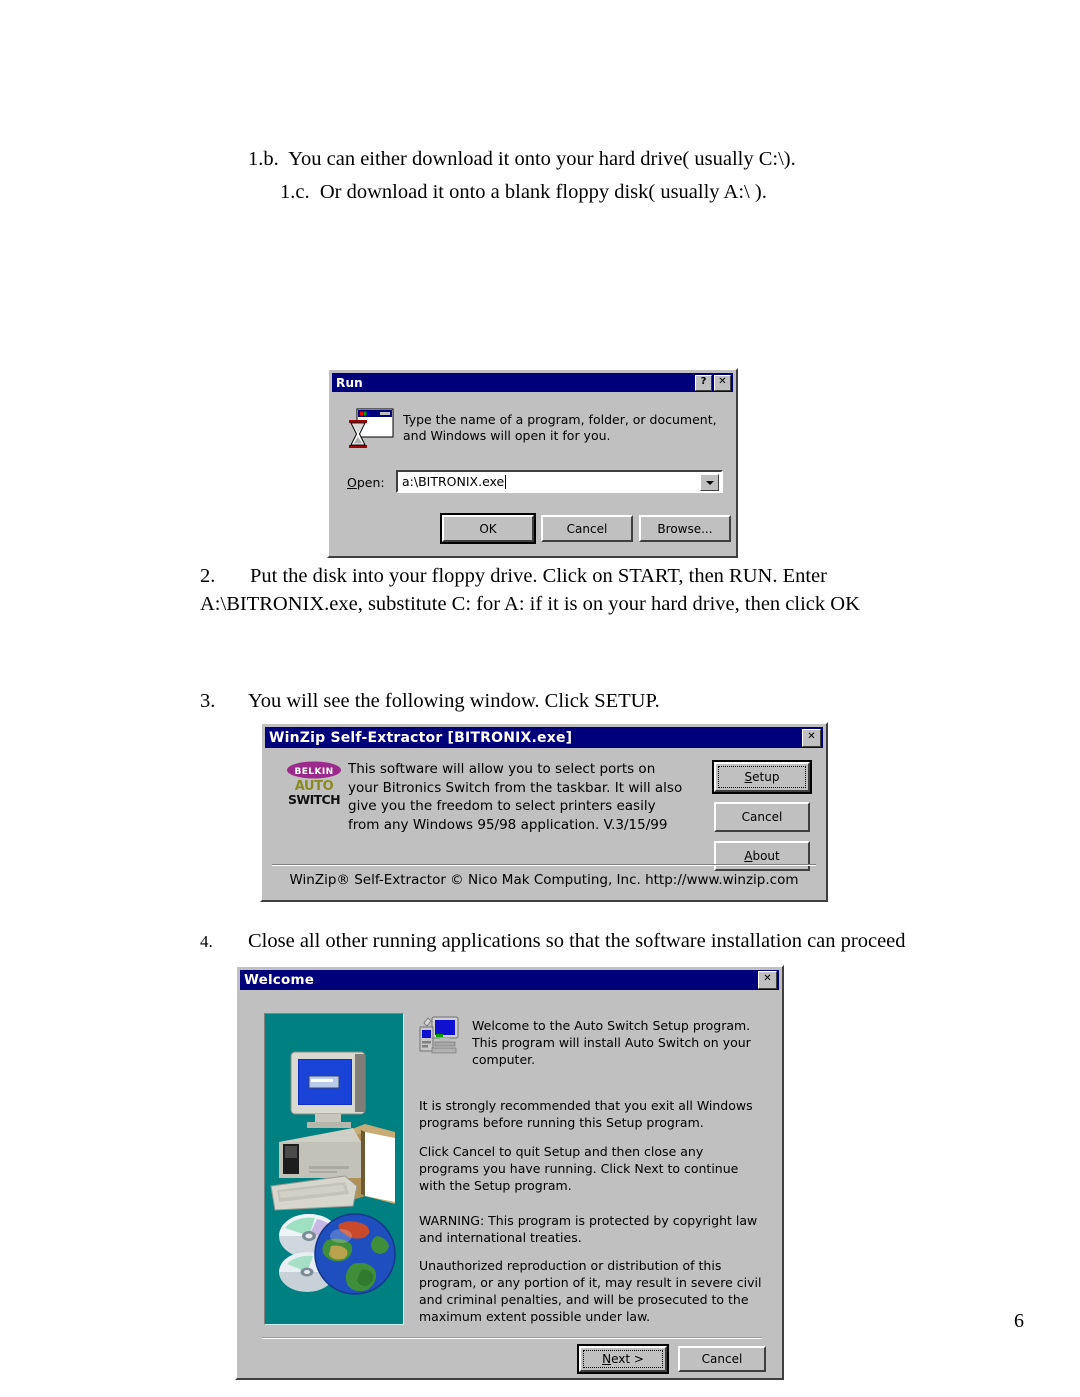 The image size is (1080, 1397). Describe the element at coordinates (279, 980) in the screenshot. I see `welcome-dialog-title: Welcome` at that location.